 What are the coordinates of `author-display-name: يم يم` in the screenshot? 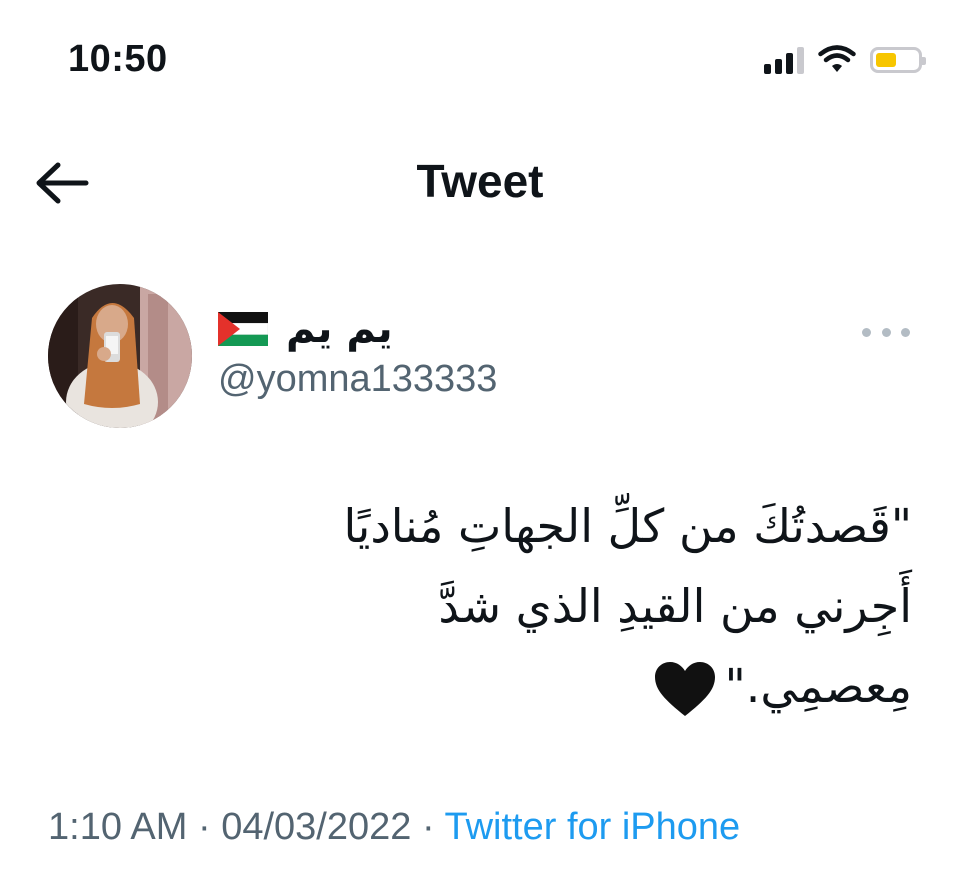 It's located at (339, 329).